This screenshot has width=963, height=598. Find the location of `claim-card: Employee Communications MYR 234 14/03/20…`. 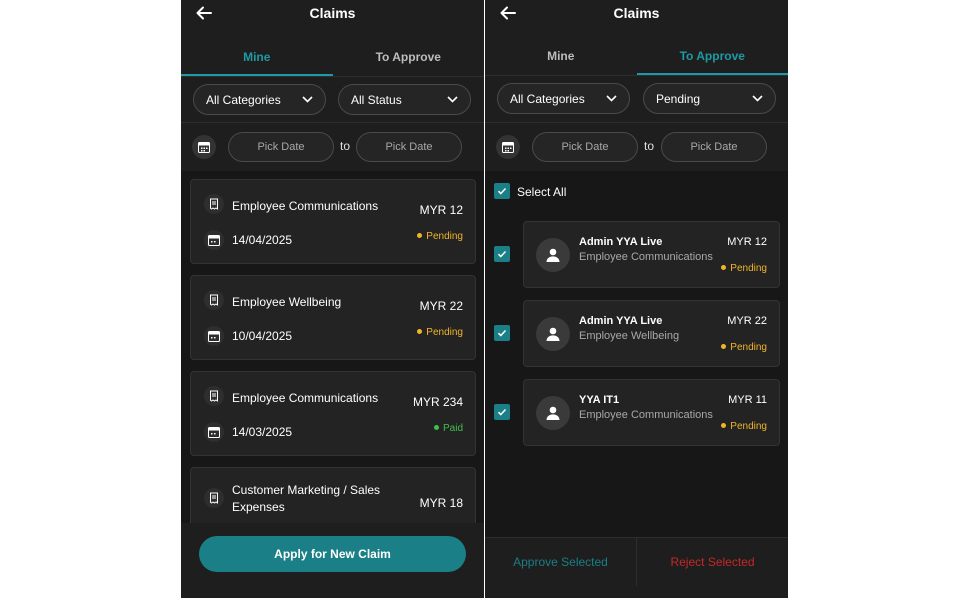

claim-card: Employee Communications MYR 234 14/03/20… is located at coordinates (333, 413).